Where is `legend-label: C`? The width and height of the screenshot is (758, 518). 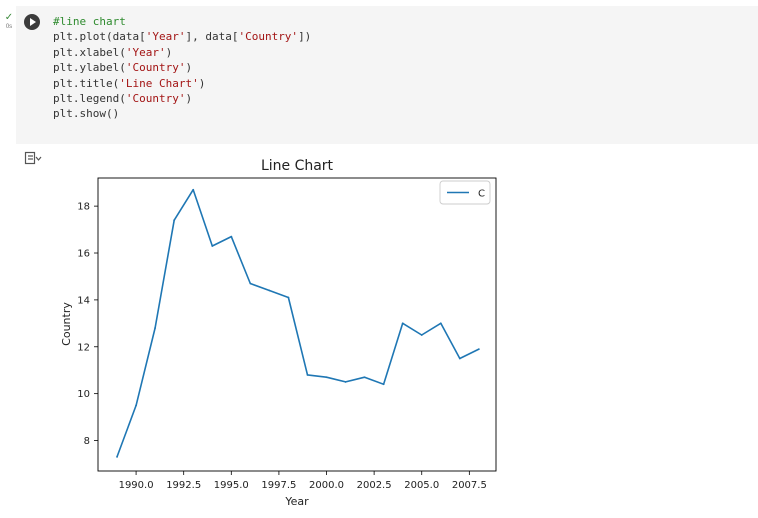 legend-label: C is located at coordinates (481, 194).